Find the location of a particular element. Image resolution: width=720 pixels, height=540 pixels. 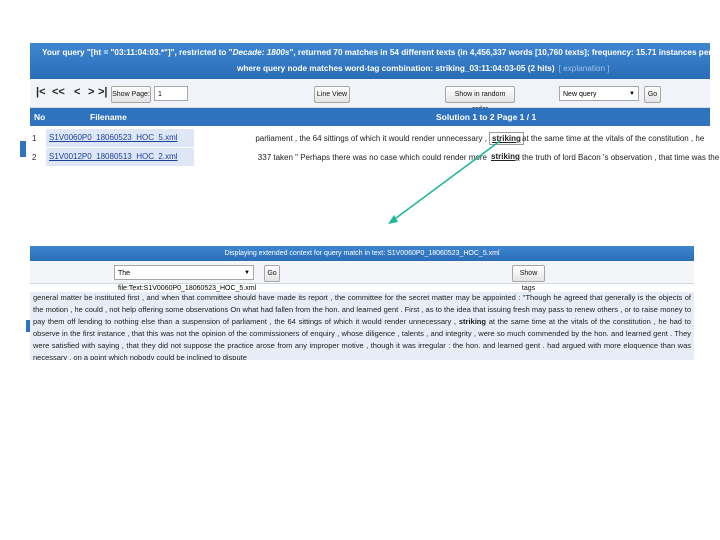

arrow-line is located at coordinates (446, 181).